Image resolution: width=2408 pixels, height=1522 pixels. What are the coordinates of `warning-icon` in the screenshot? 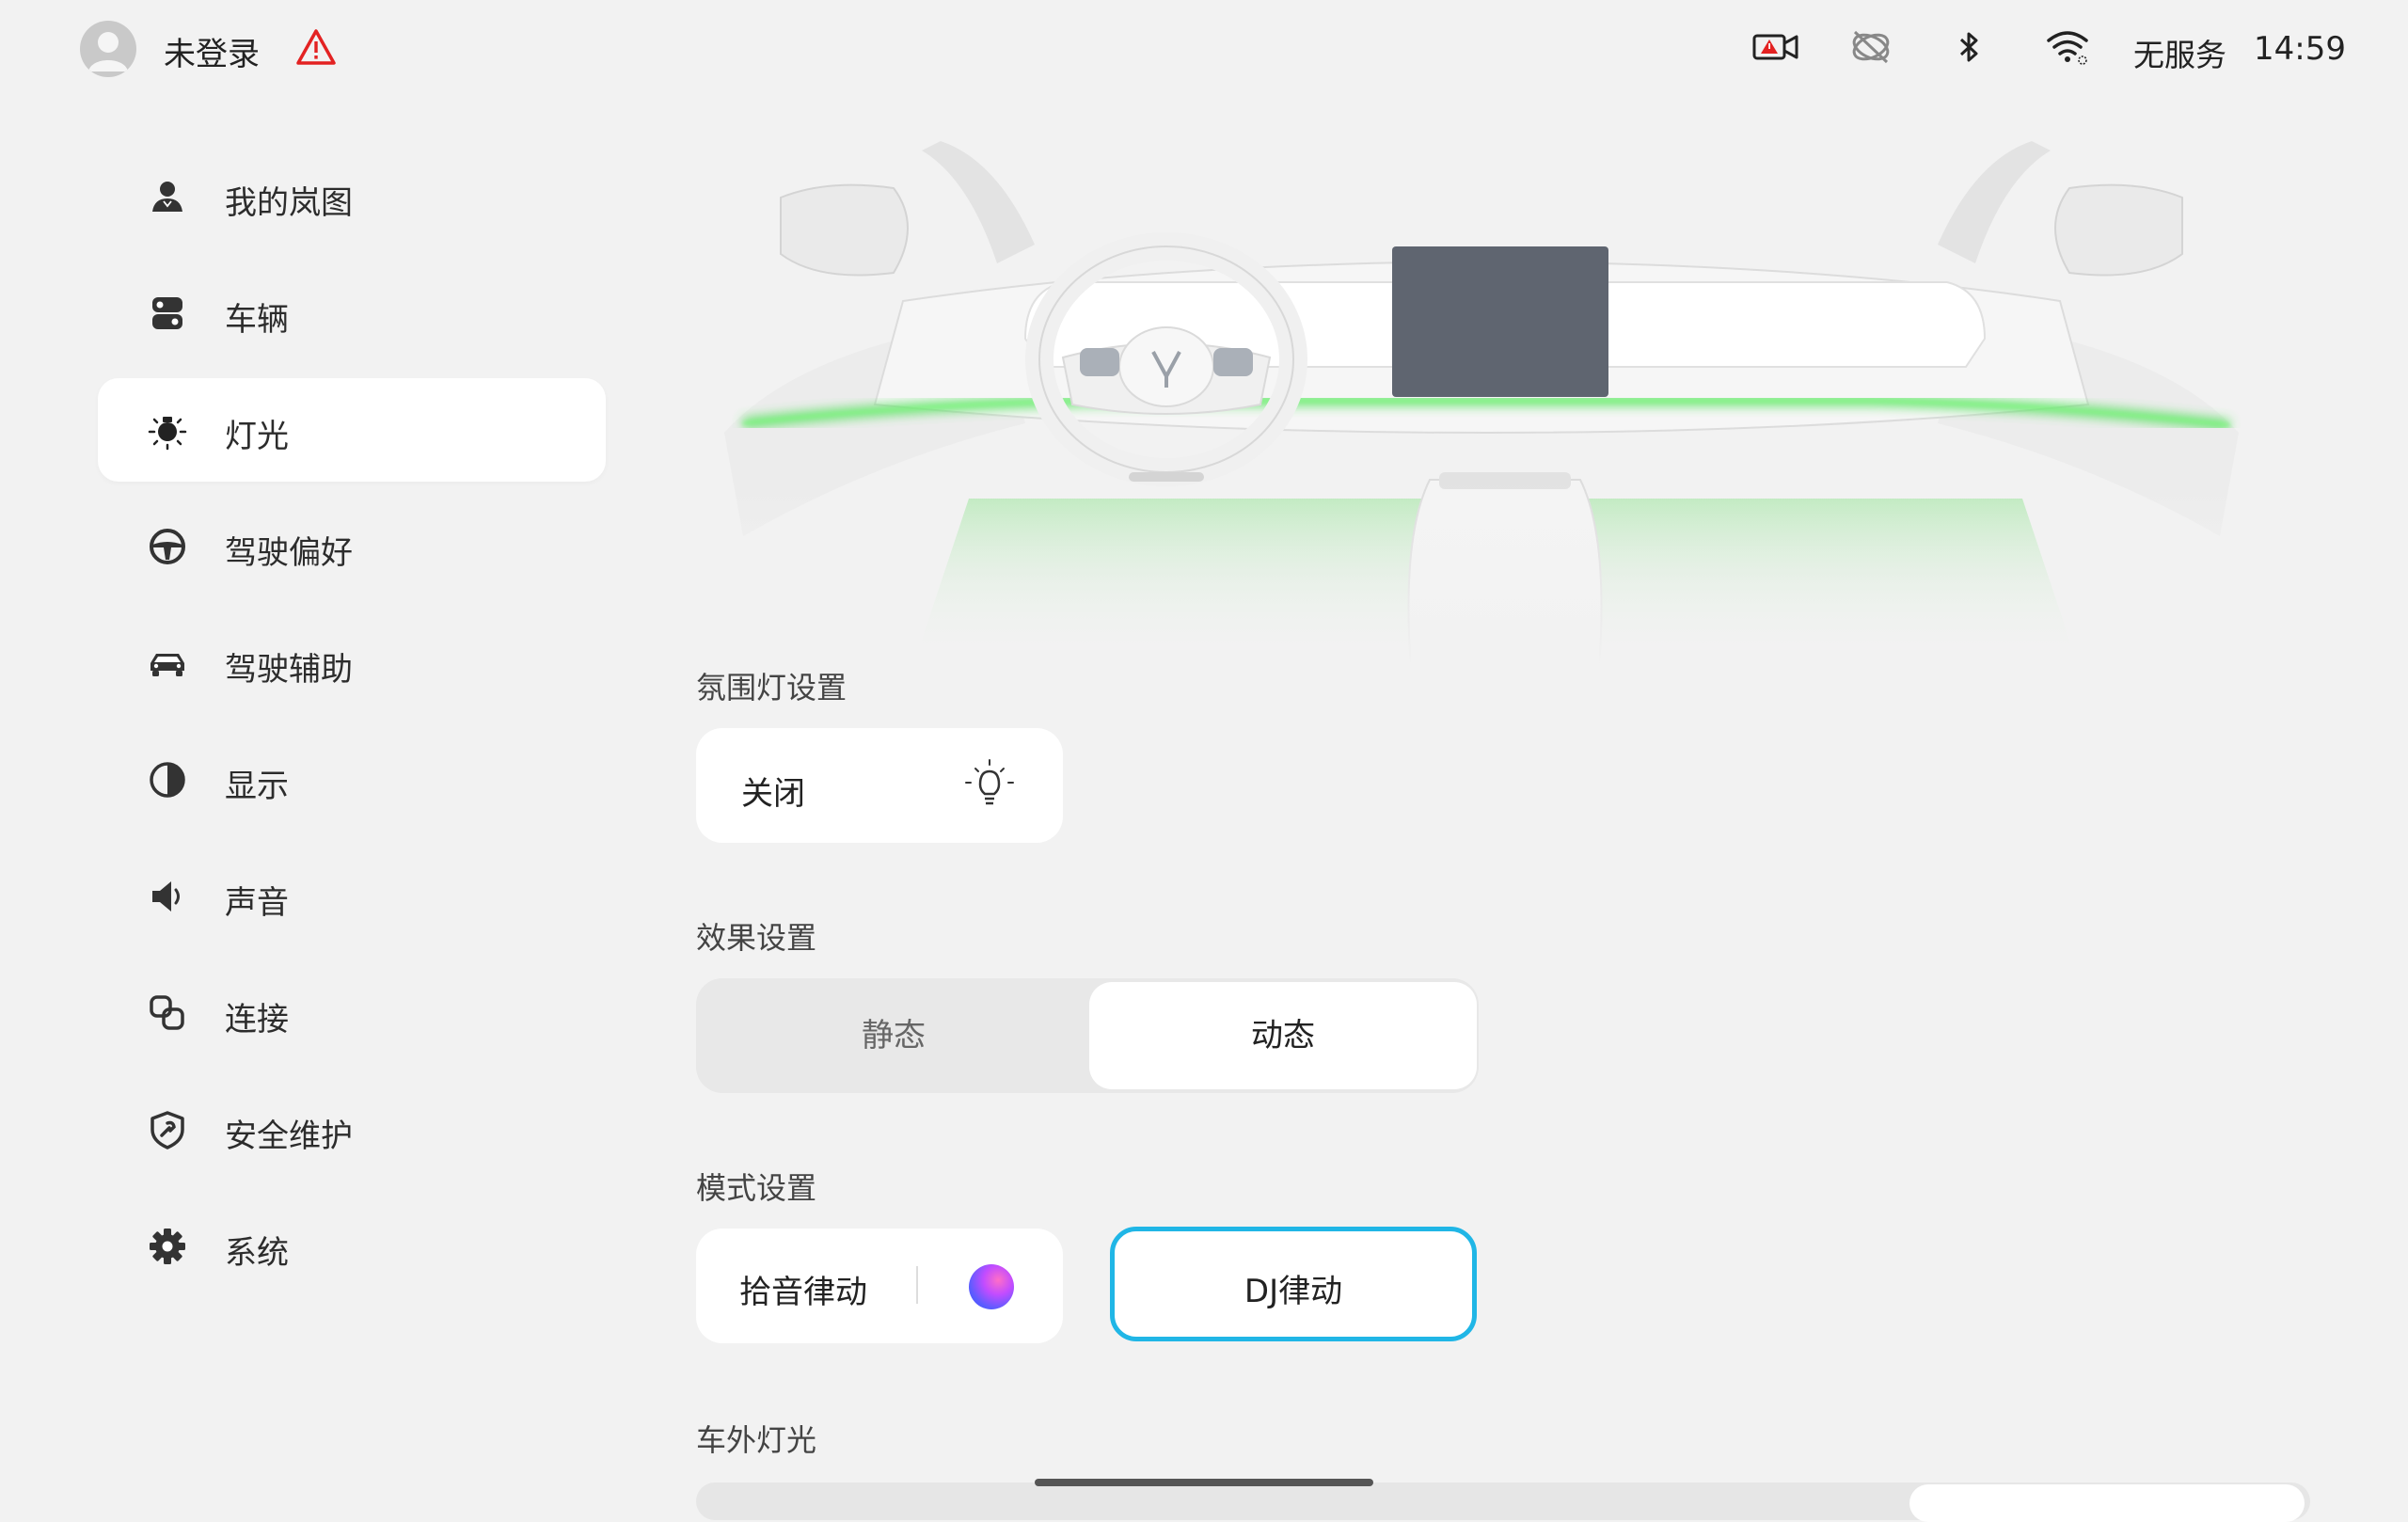 It's located at (316, 49).